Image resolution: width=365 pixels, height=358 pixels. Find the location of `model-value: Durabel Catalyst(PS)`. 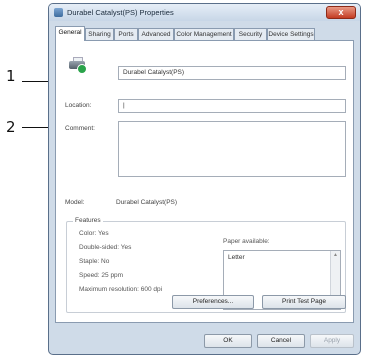

model-value: Durabel Catalyst(PS) is located at coordinates (147, 202).